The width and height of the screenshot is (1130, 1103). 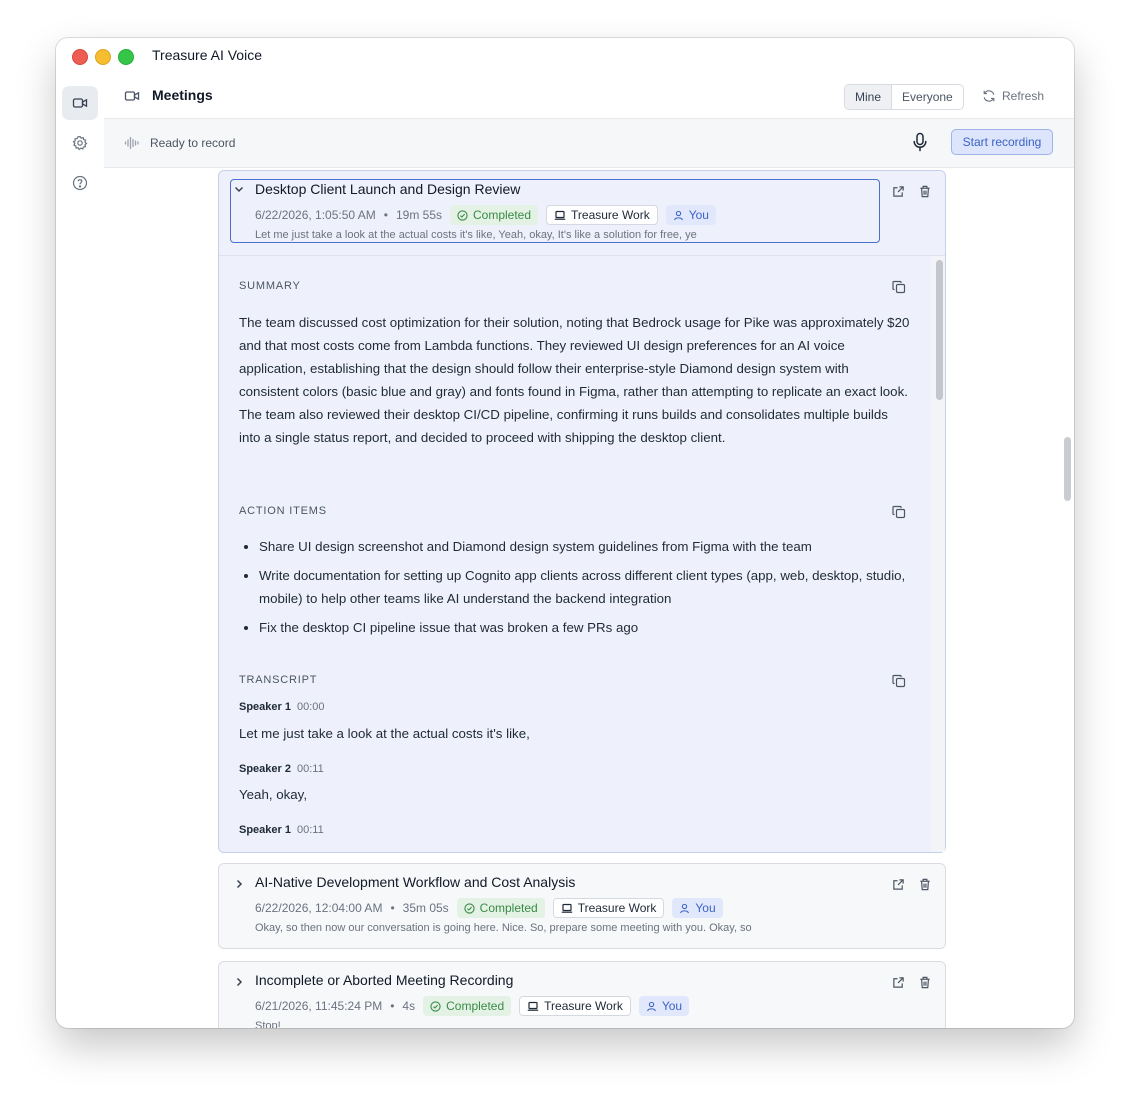 I want to click on detail-scrollbar, so click(x=939, y=330).